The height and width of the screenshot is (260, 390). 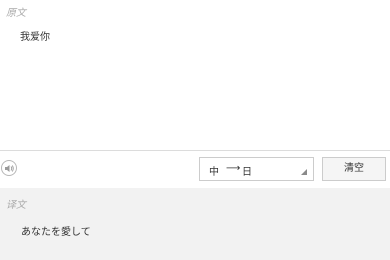 What do you see at coordinates (247, 172) in the screenshot?
I see `target-language: 日` at bounding box center [247, 172].